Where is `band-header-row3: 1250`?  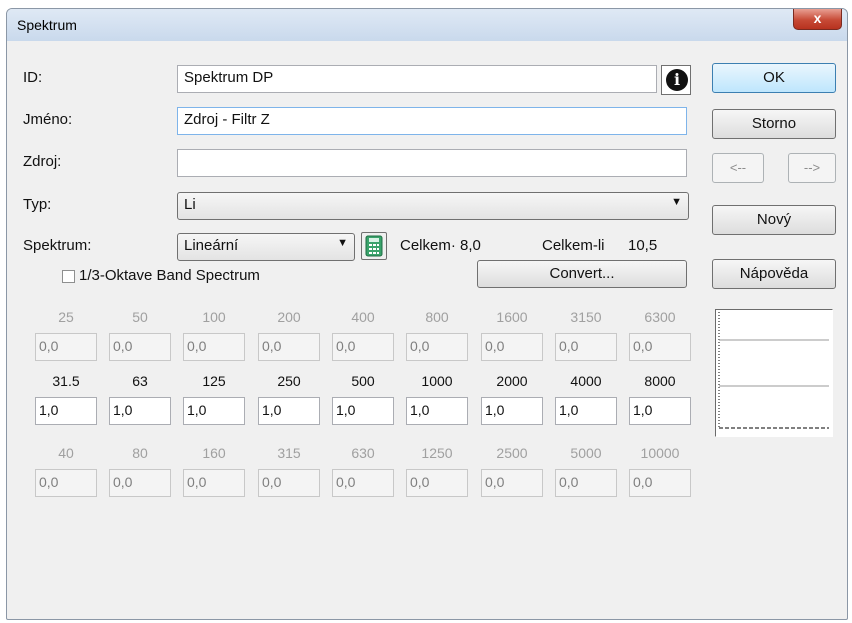
band-header-row3: 1250 is located at coordinates (437, 453).